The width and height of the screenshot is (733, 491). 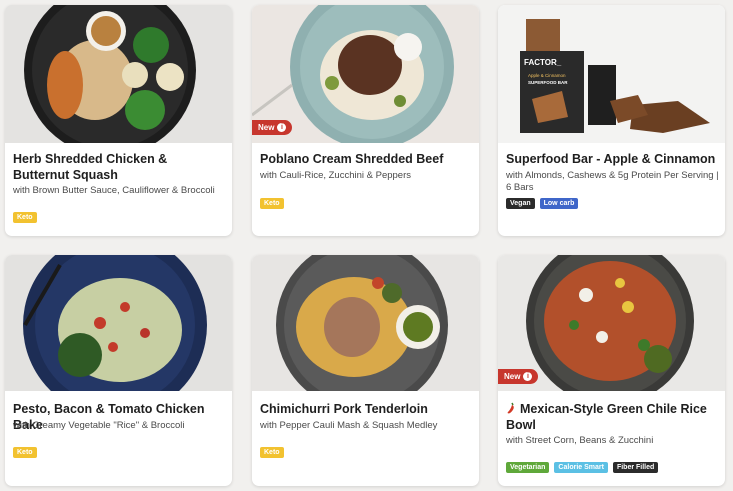 I want to click on meal-title: Mexican-Style Green Chile Rice Bowl, so click(x=612, y=417).